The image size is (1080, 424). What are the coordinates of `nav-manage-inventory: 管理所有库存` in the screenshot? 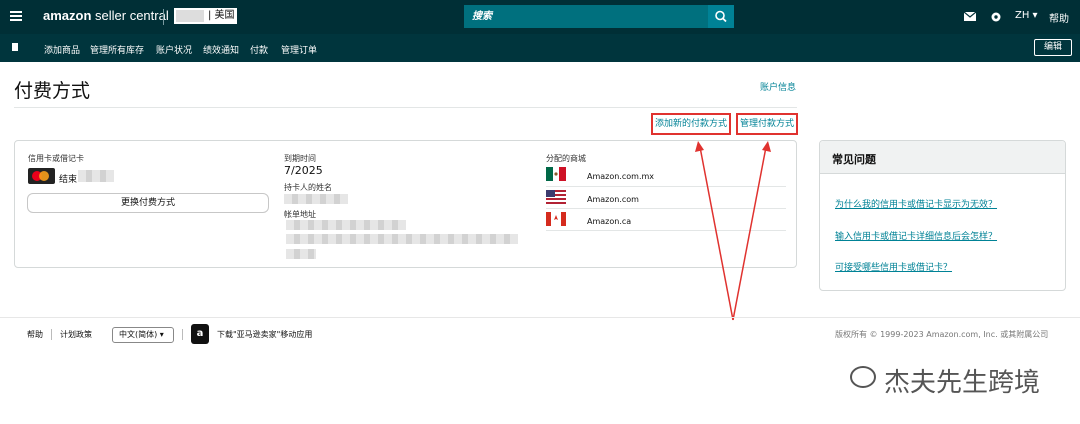 It's located at (117, 49).